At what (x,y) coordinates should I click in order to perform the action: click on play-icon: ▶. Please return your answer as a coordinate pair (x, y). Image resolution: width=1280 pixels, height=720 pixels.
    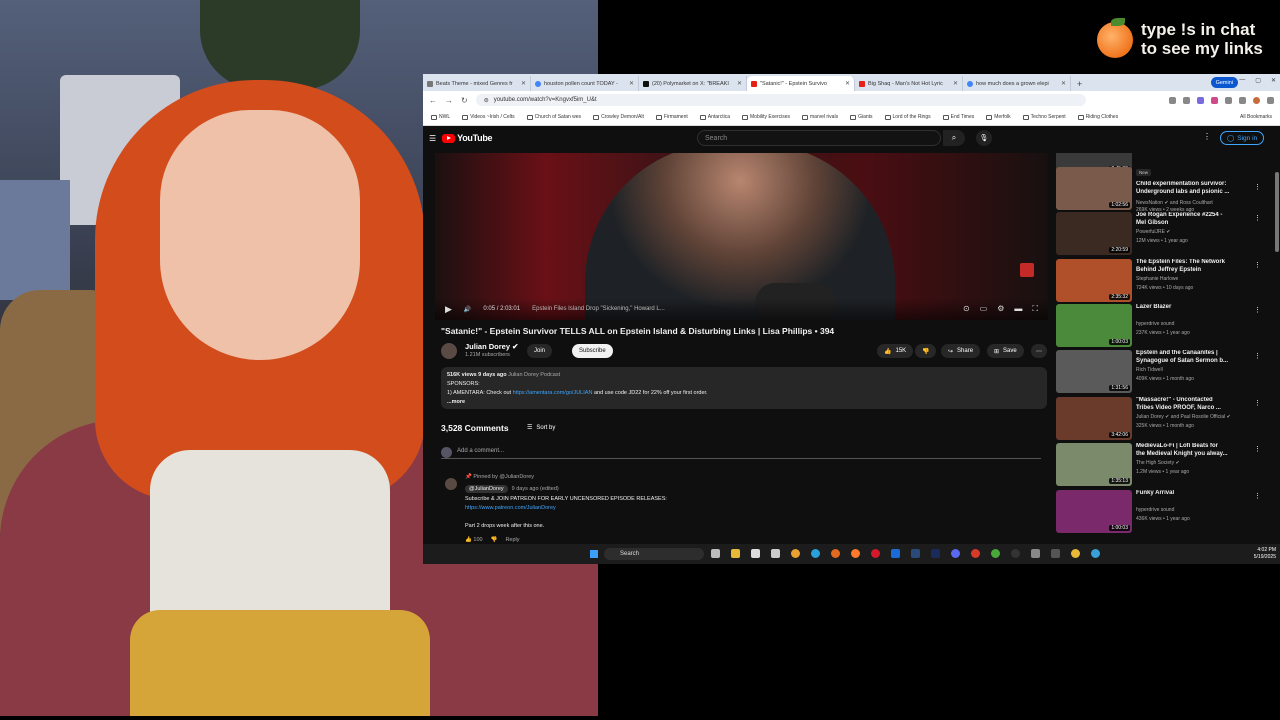
    Looking at the image, I should click on (448, 309).